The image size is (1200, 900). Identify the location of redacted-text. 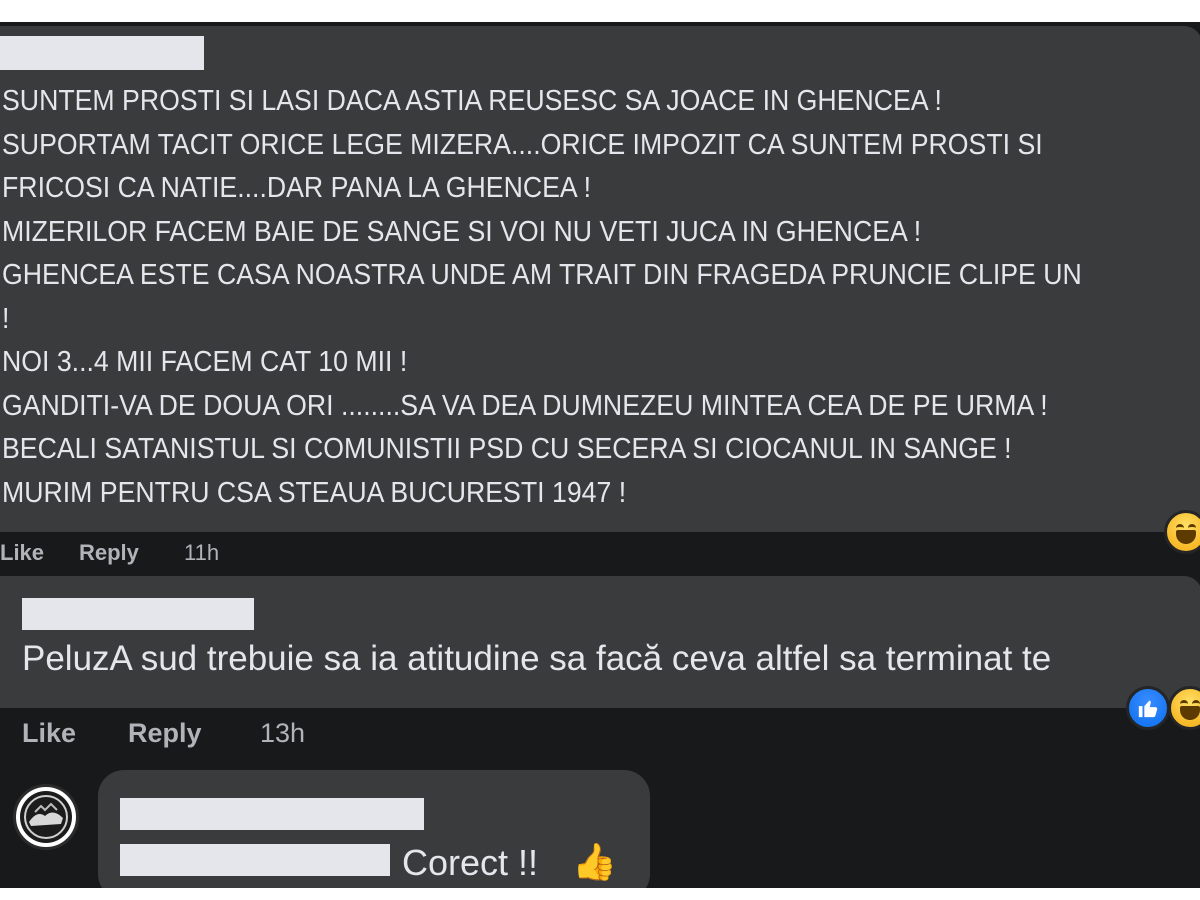
(255, 860).